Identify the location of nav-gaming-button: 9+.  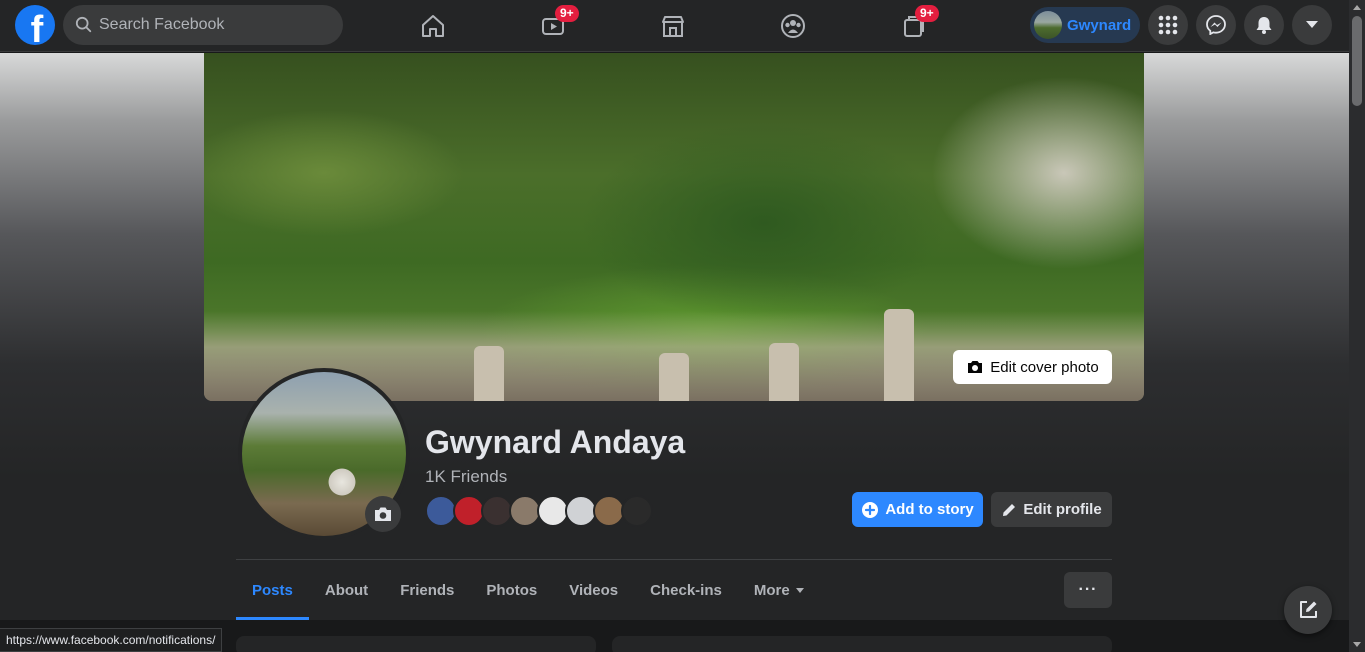
(916, 25).